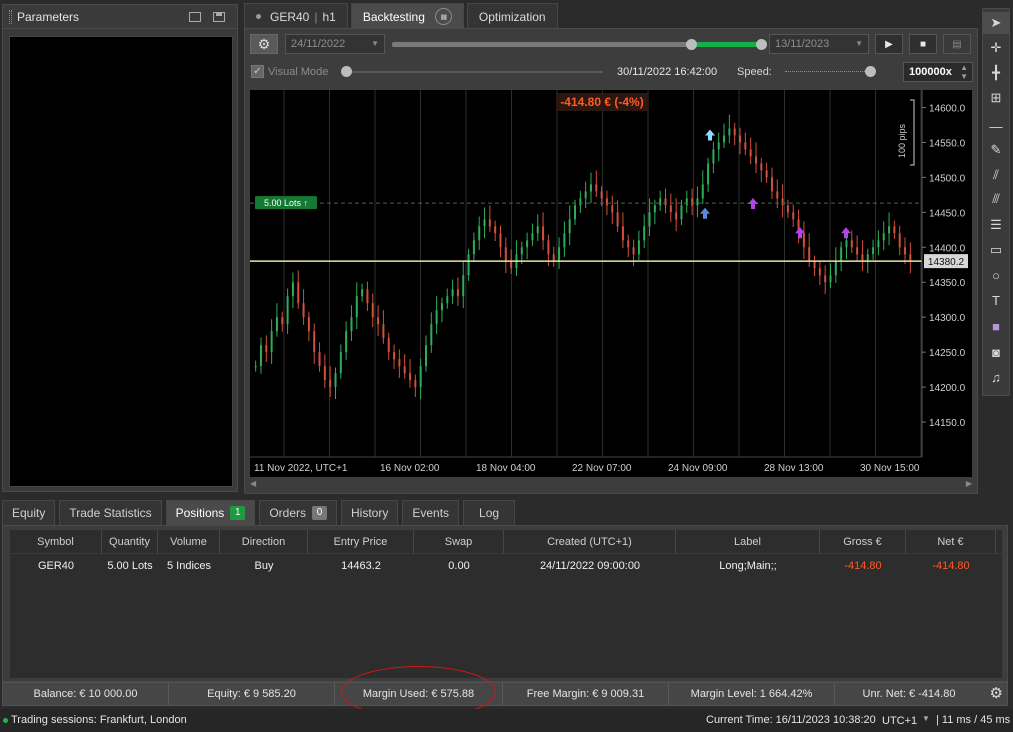  Describe the element at coordinates (794, 468) in the screenshot. I see `time-tick-label: 28 Nov 13:00` at that location.